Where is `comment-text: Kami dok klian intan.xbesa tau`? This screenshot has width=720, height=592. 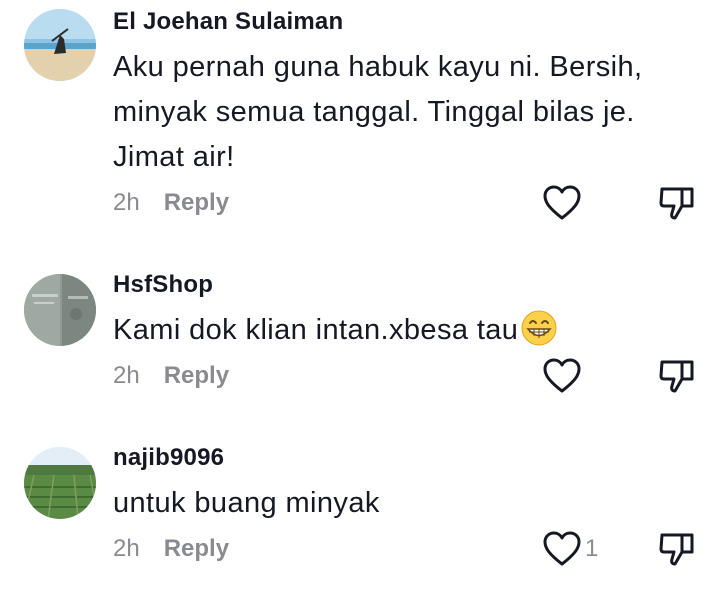
comment-text: Kami dok klian intan.xbesa tau is located at coordinates (393, 330).